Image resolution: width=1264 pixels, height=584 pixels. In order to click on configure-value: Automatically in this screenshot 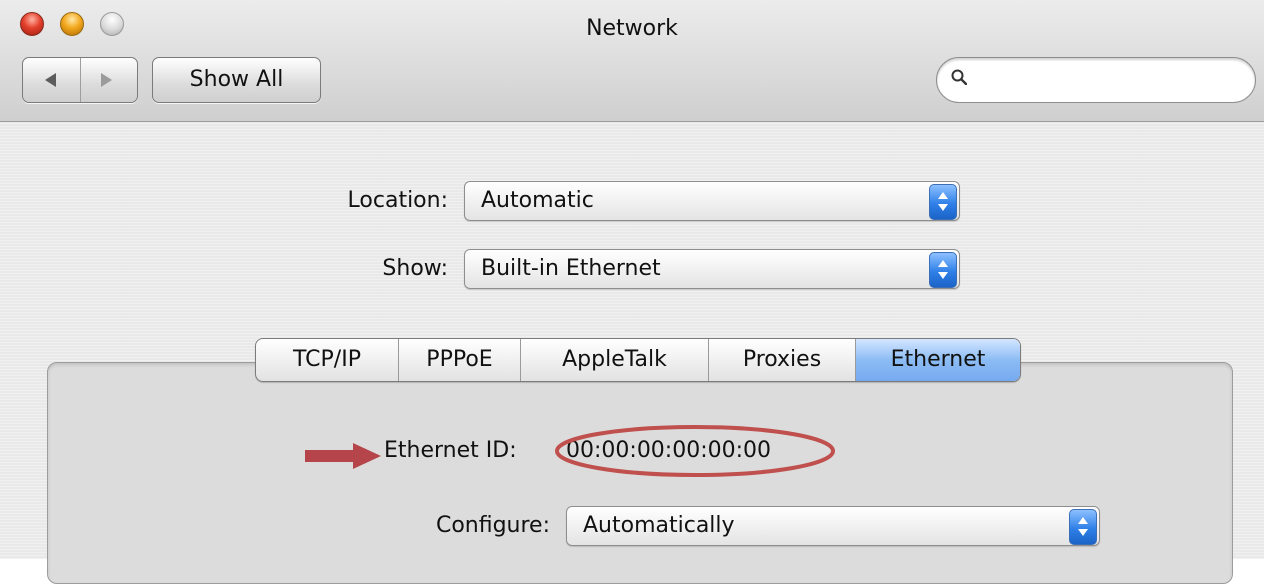, I will do `click(659, 525)`.